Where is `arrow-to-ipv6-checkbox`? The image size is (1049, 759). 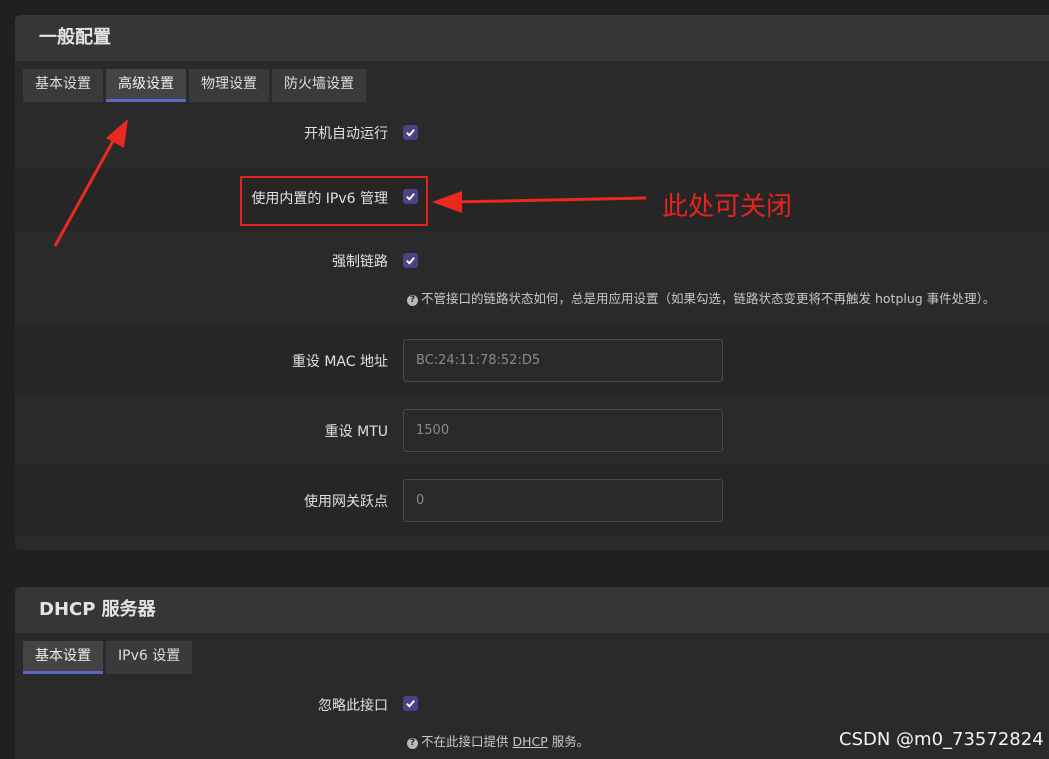
arrow-to-ipv6-checkbox is located at coordinates (539, 202).